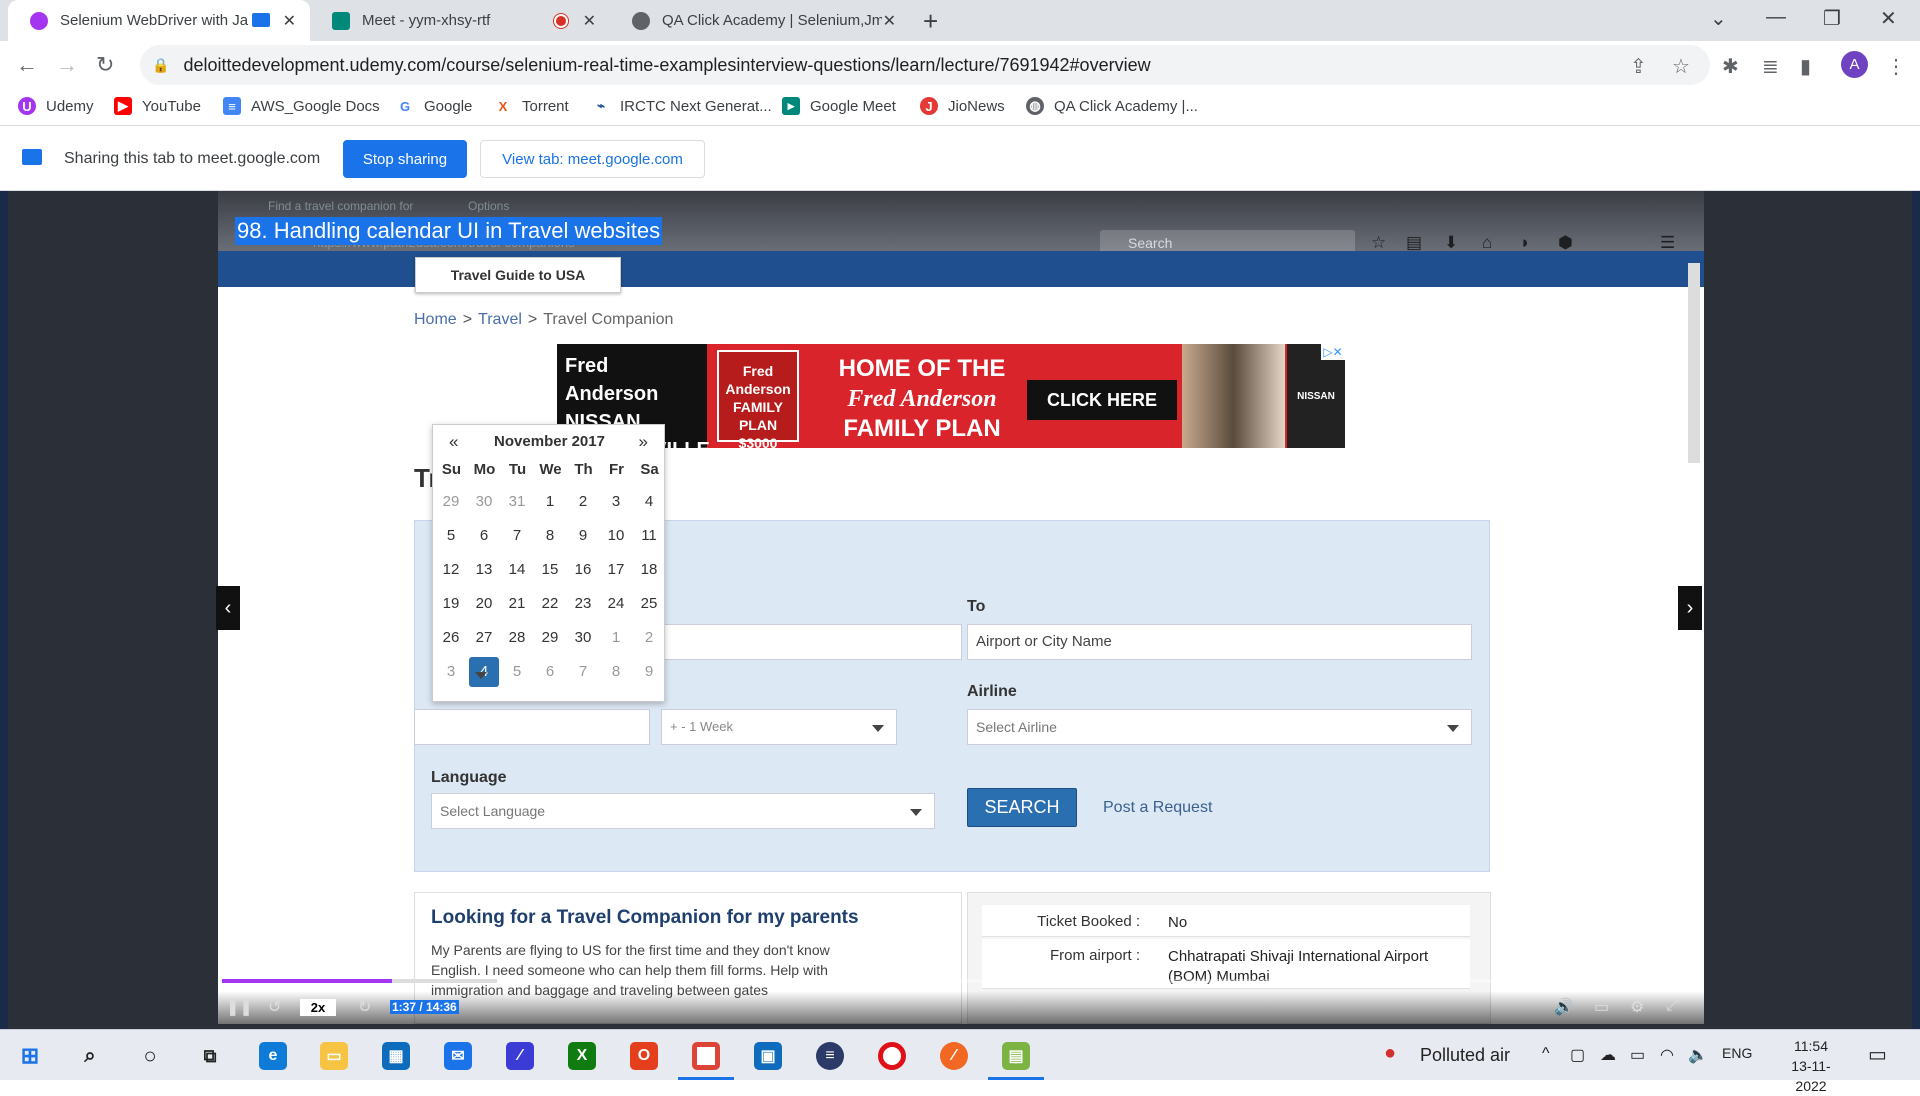 Image resolution: width=1920 pixels, height=1096 pixels. Describe the element at coordinates (1546, 1054) in the screenshot. I see `show-hidden-icons: ^` at that location.